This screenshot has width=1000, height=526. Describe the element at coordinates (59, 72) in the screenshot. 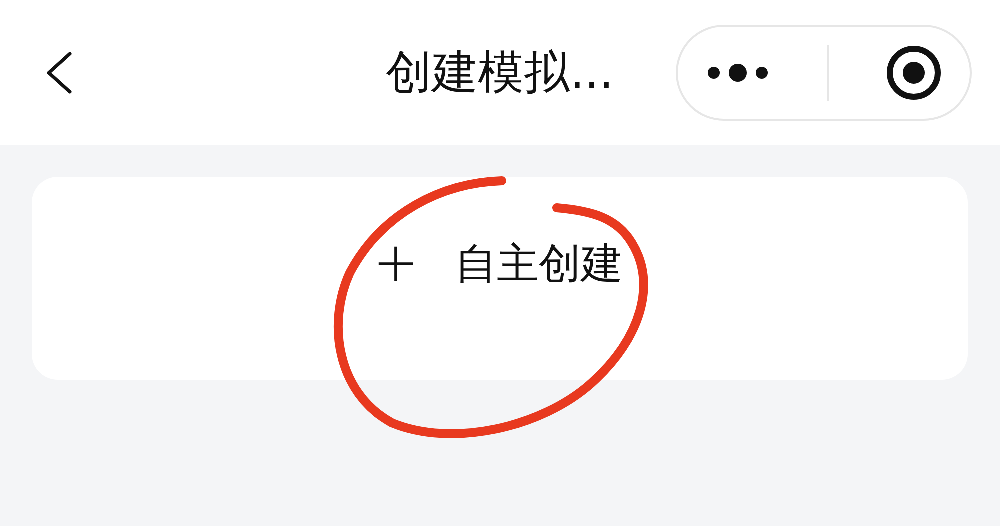

I see `back-icon` at that location.